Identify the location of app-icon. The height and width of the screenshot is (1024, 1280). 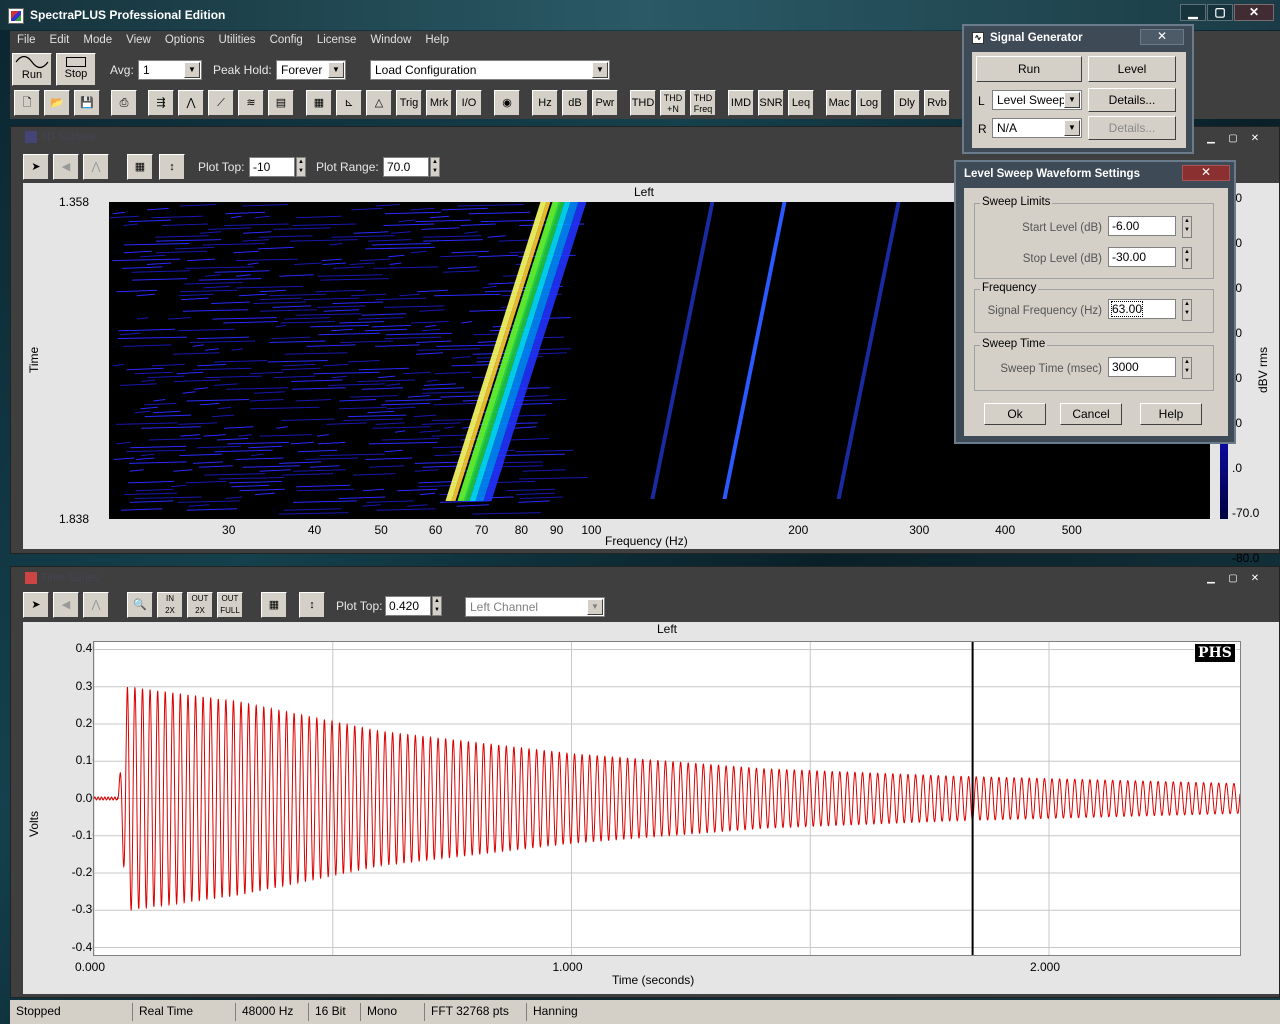
(16, 16).